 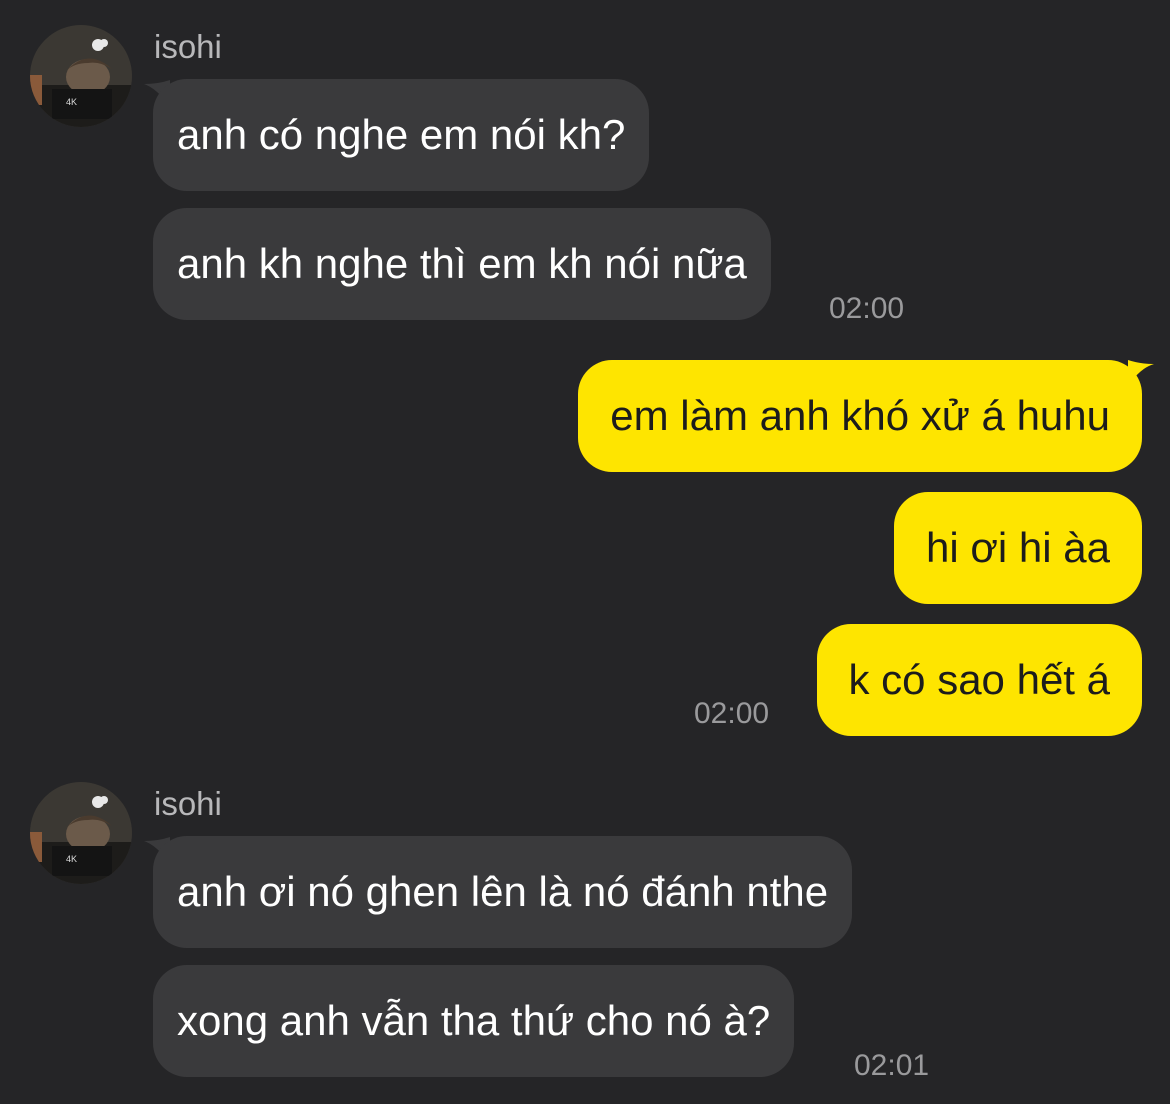 What do you see at coordinates (503, 892) in the screenshot?
I see `message-bubble-incoming: anh ơi nó ghen lên là nó đánh nthe` at bounding box center [503, 892].